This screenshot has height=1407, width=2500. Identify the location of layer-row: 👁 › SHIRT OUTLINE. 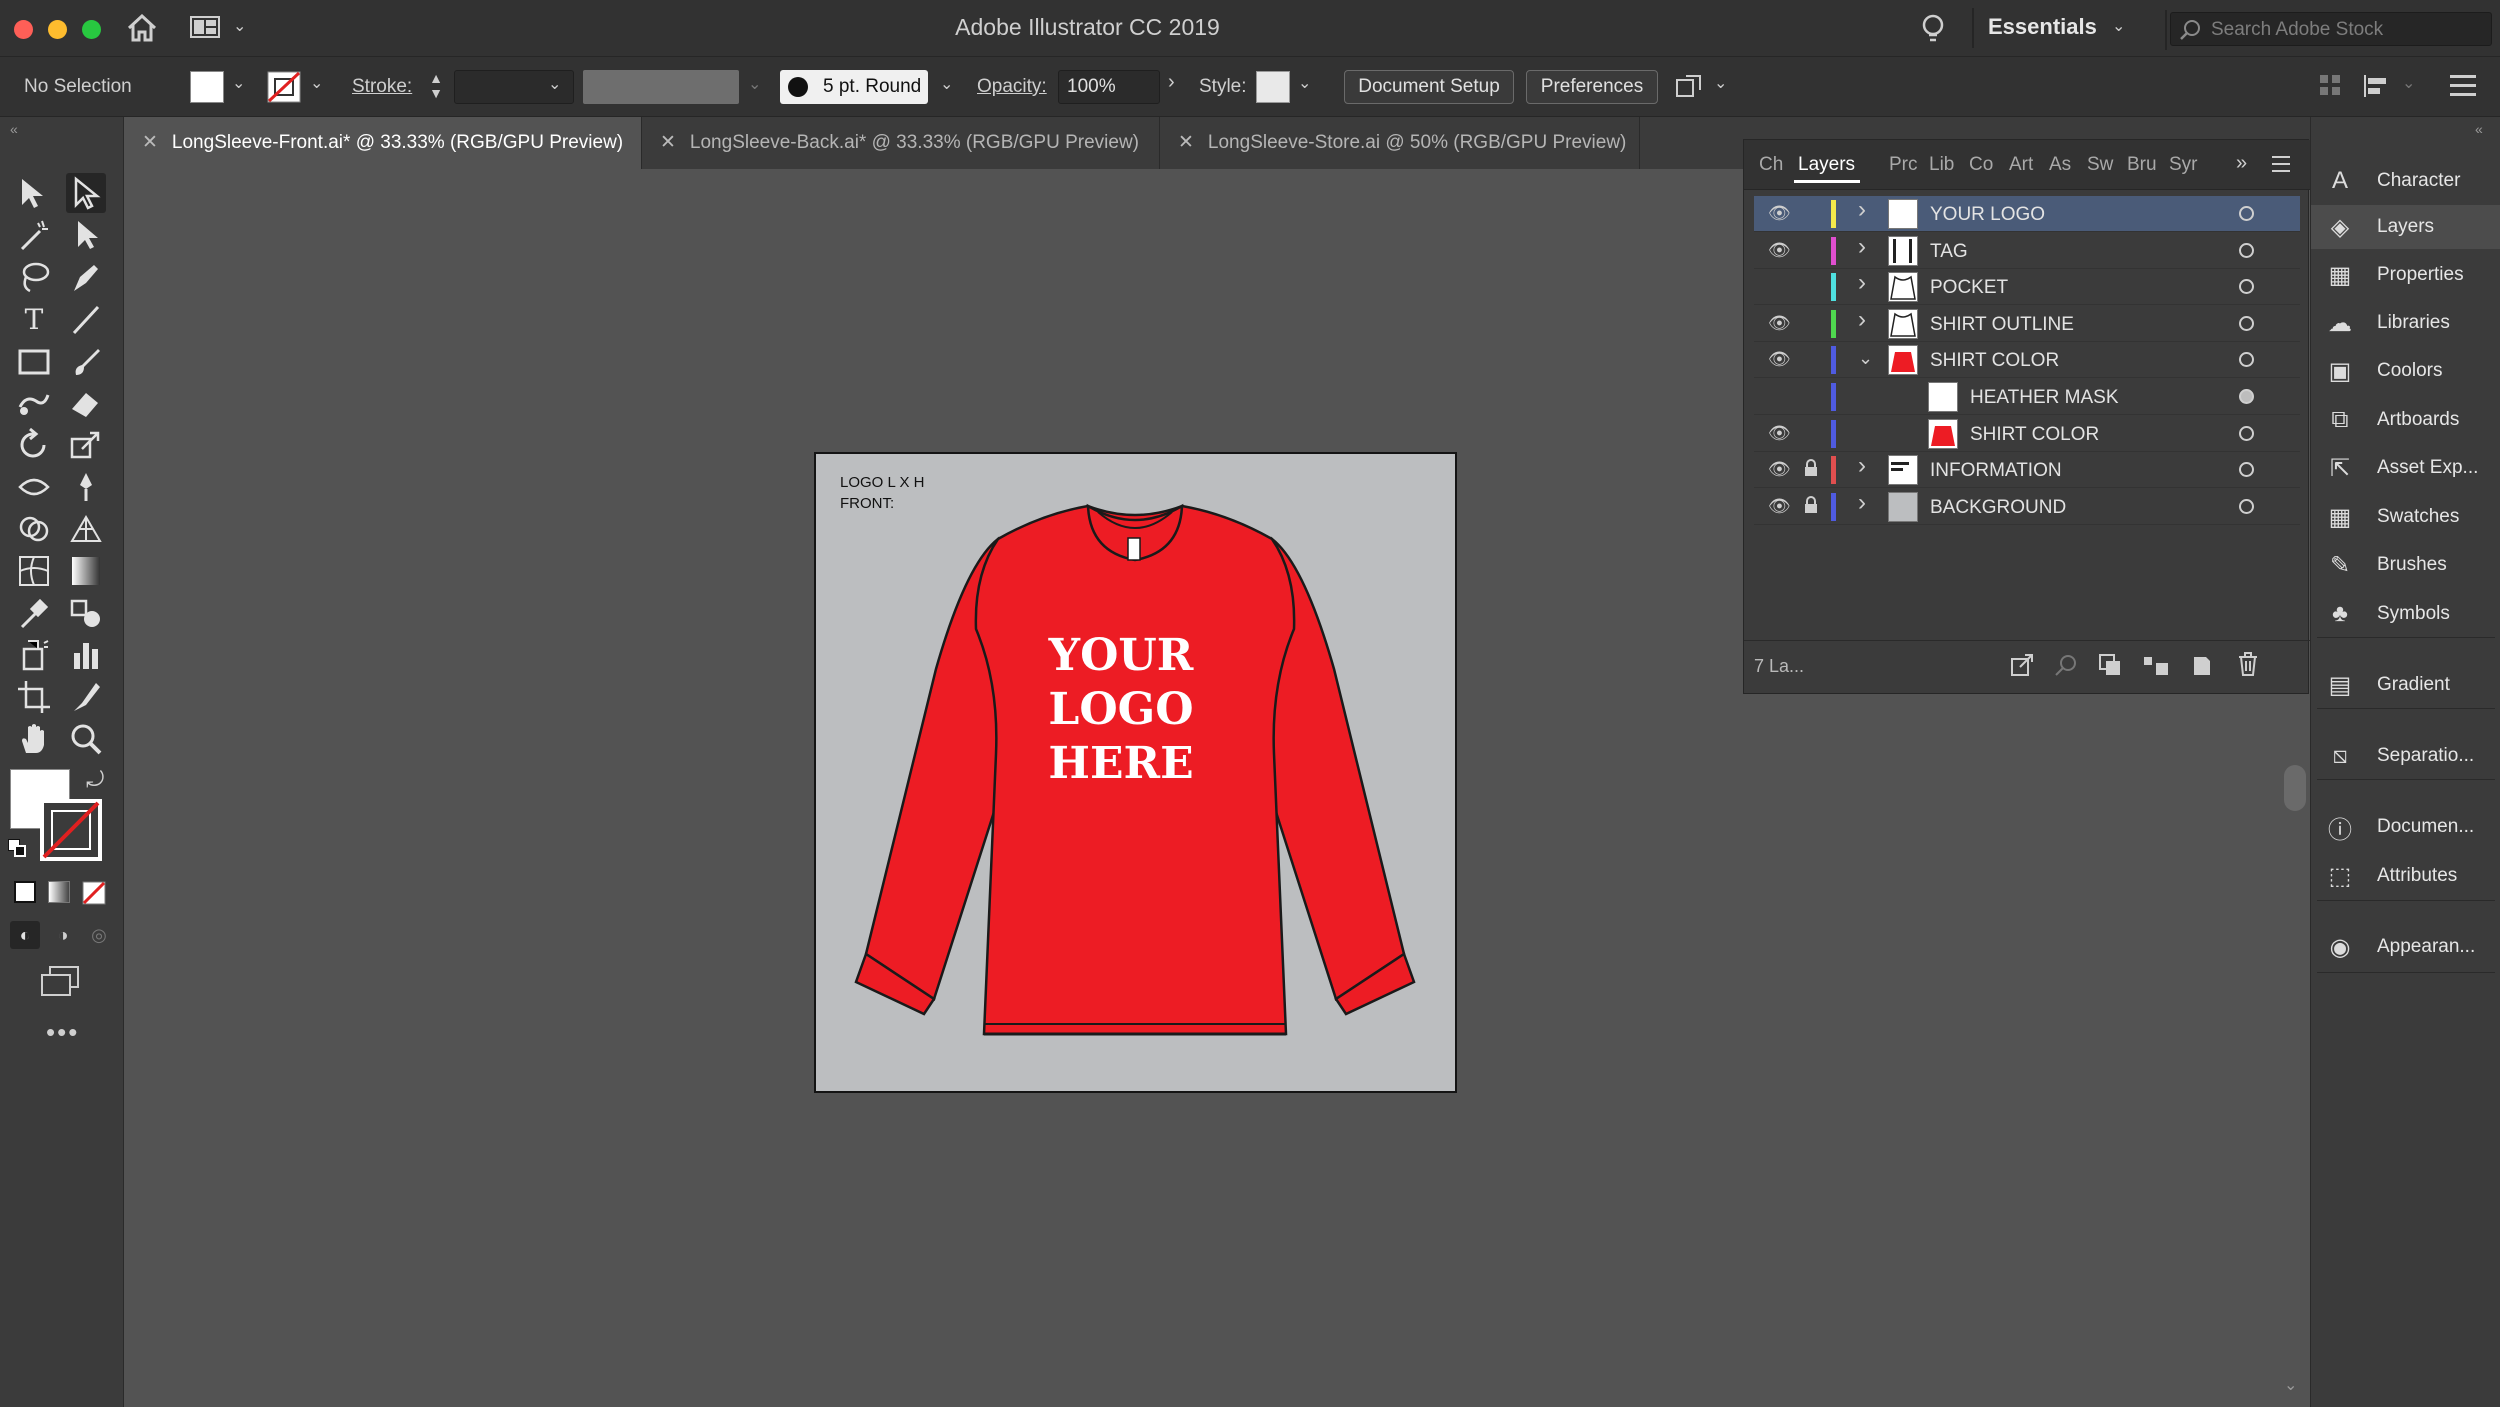
(2027, 324).